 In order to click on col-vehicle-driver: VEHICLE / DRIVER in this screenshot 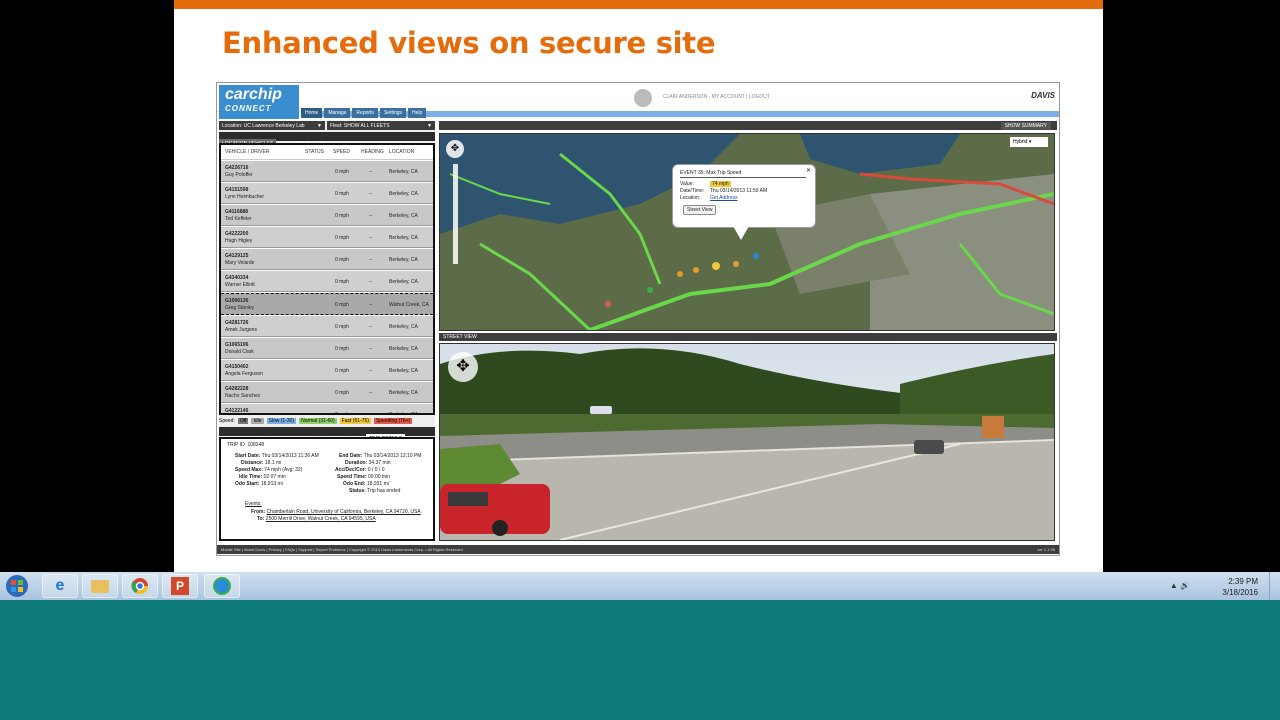, I will do `click(265, 152)`.